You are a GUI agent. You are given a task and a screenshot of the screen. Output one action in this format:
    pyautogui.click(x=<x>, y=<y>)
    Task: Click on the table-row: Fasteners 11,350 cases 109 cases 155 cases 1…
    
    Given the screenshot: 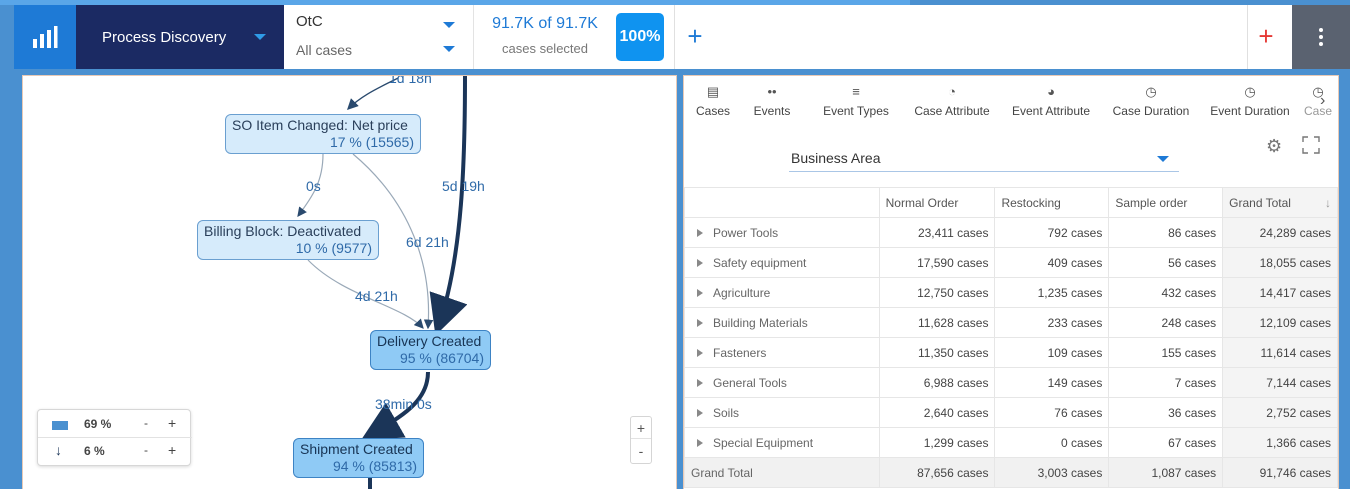 What is the action you would take?
    pyautogui.click(x=1011, y=352)
    